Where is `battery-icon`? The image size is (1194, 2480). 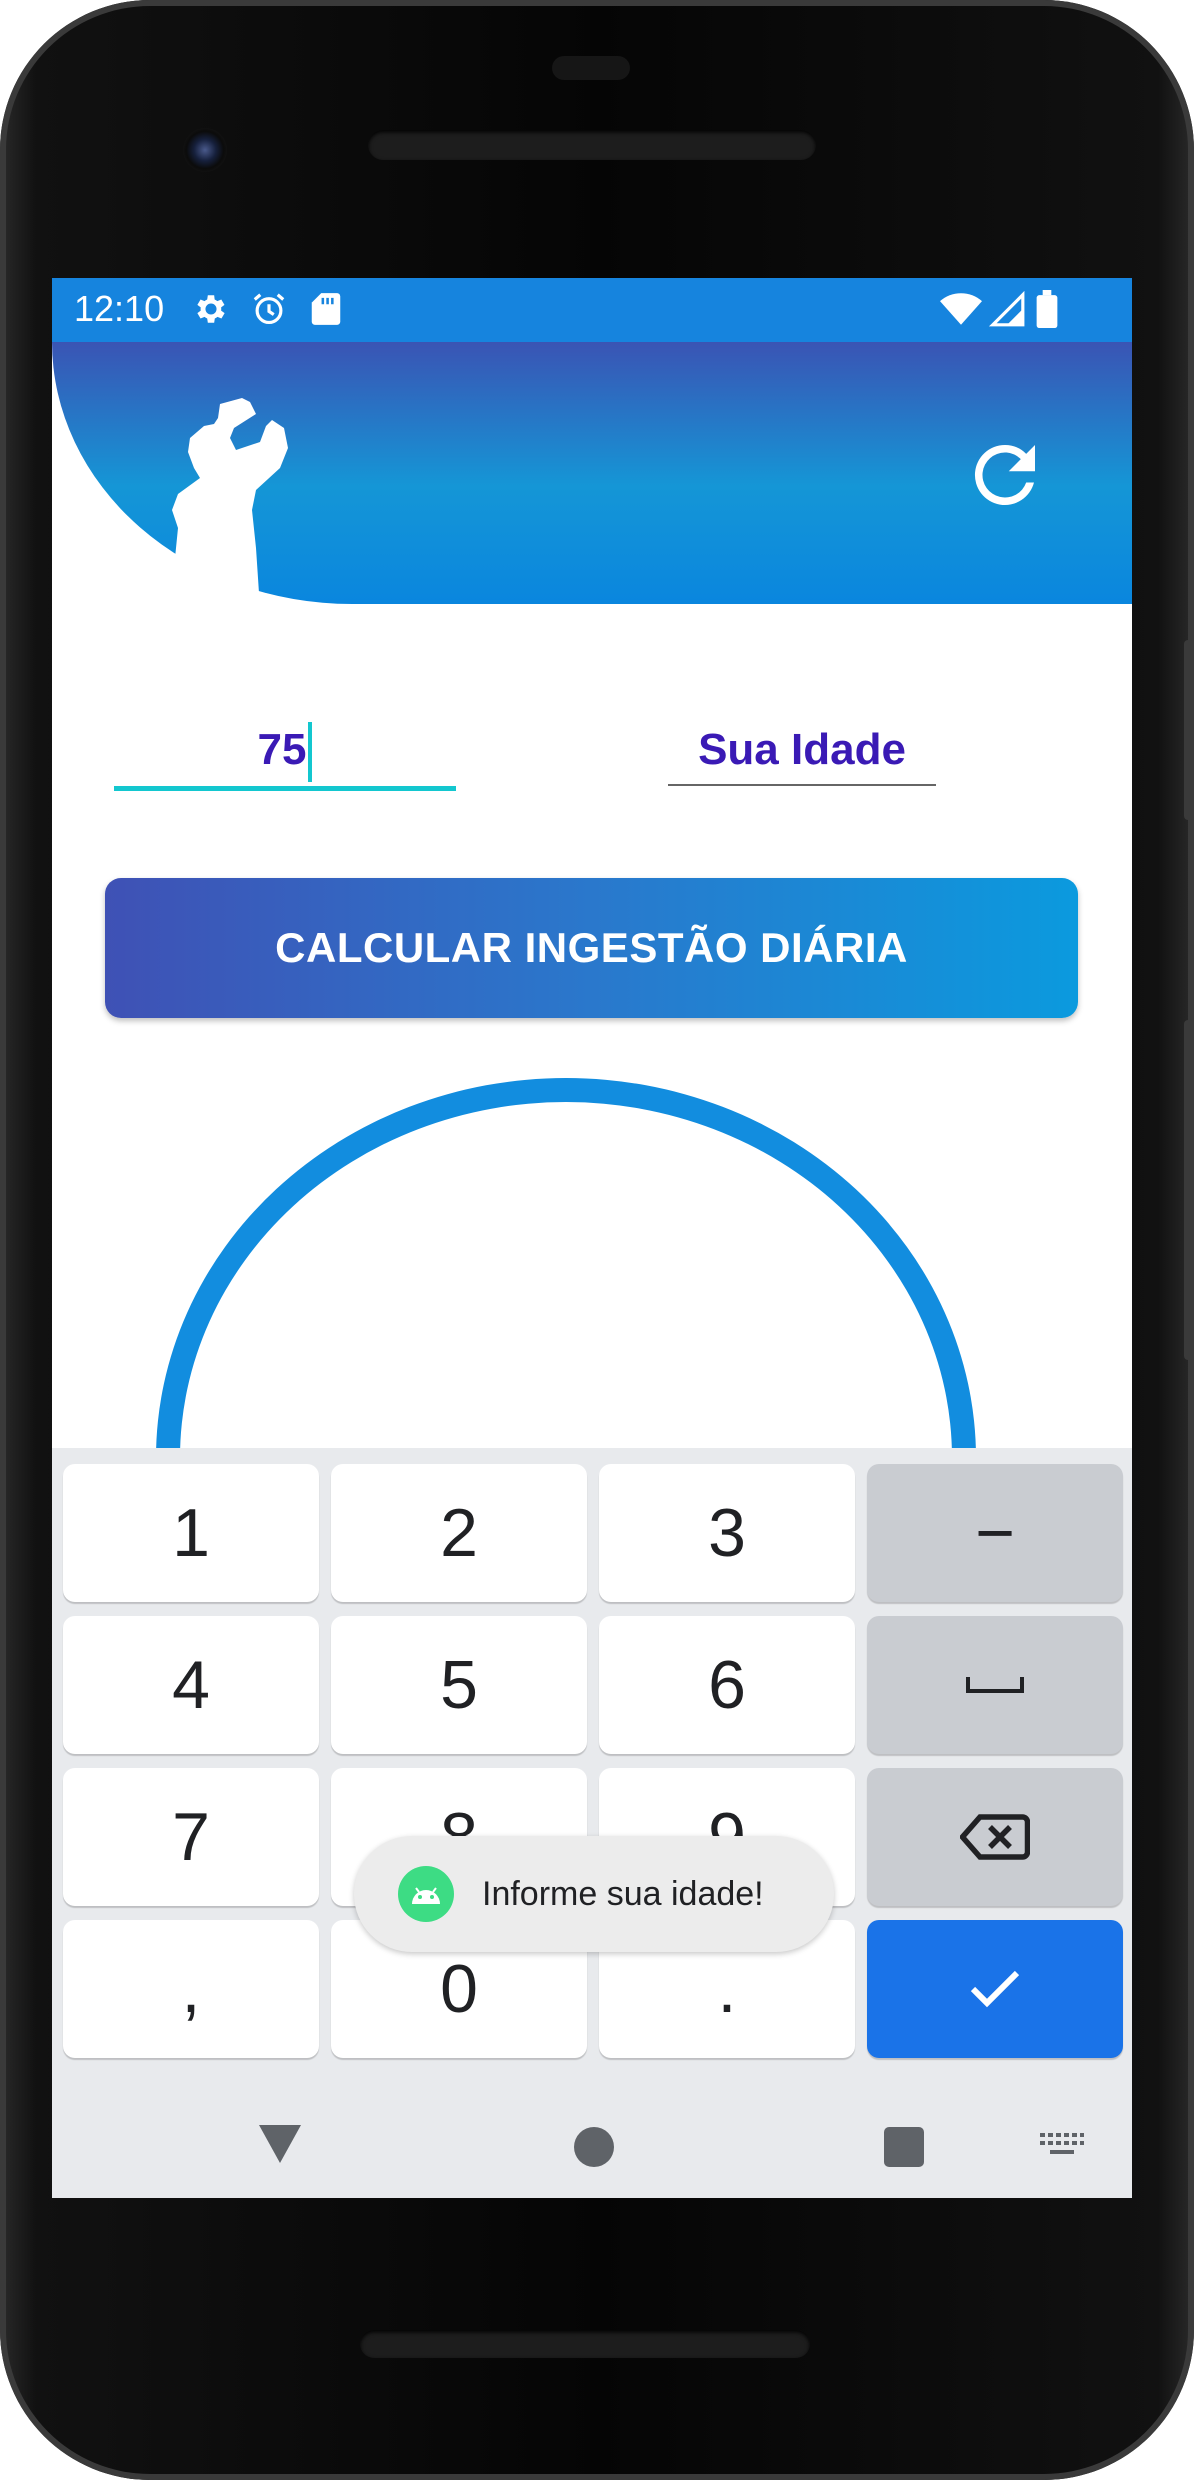
battery-icon is located at coordinates (1047, 309).